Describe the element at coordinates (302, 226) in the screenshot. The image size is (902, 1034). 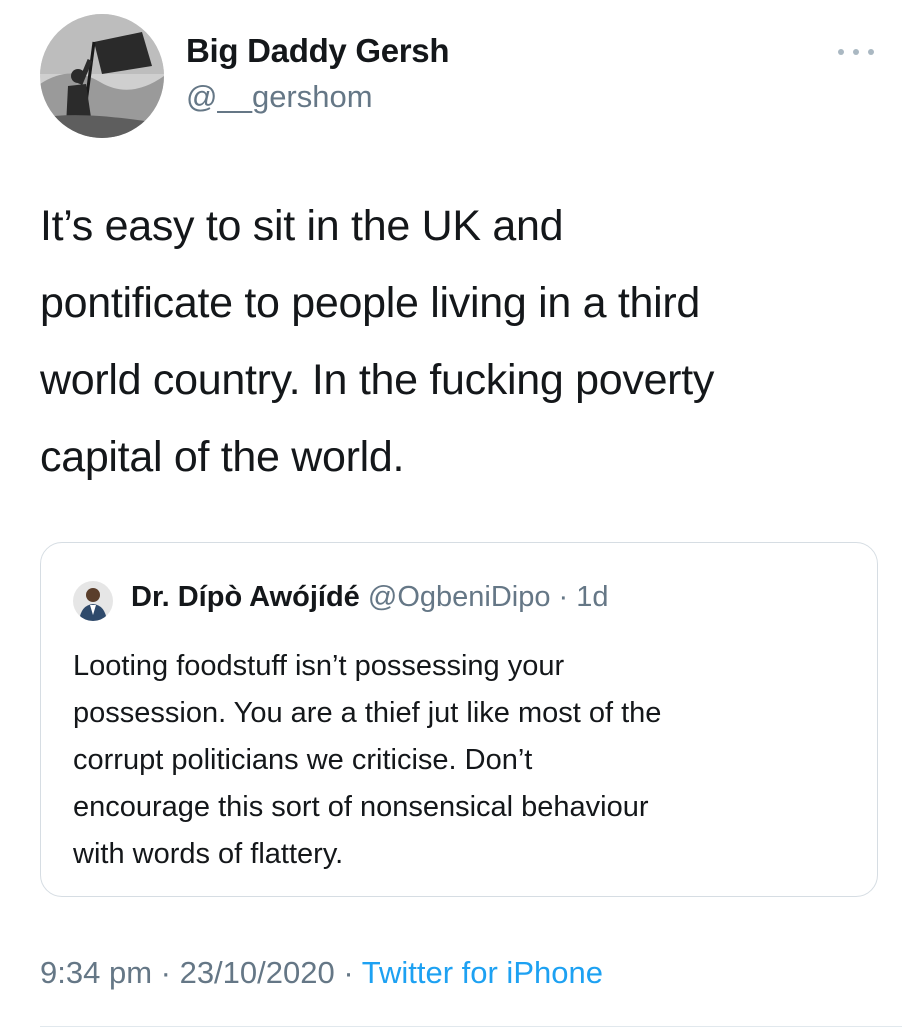
I see `tweet-text-line: It’s easy to sit in the UK and` at that location.